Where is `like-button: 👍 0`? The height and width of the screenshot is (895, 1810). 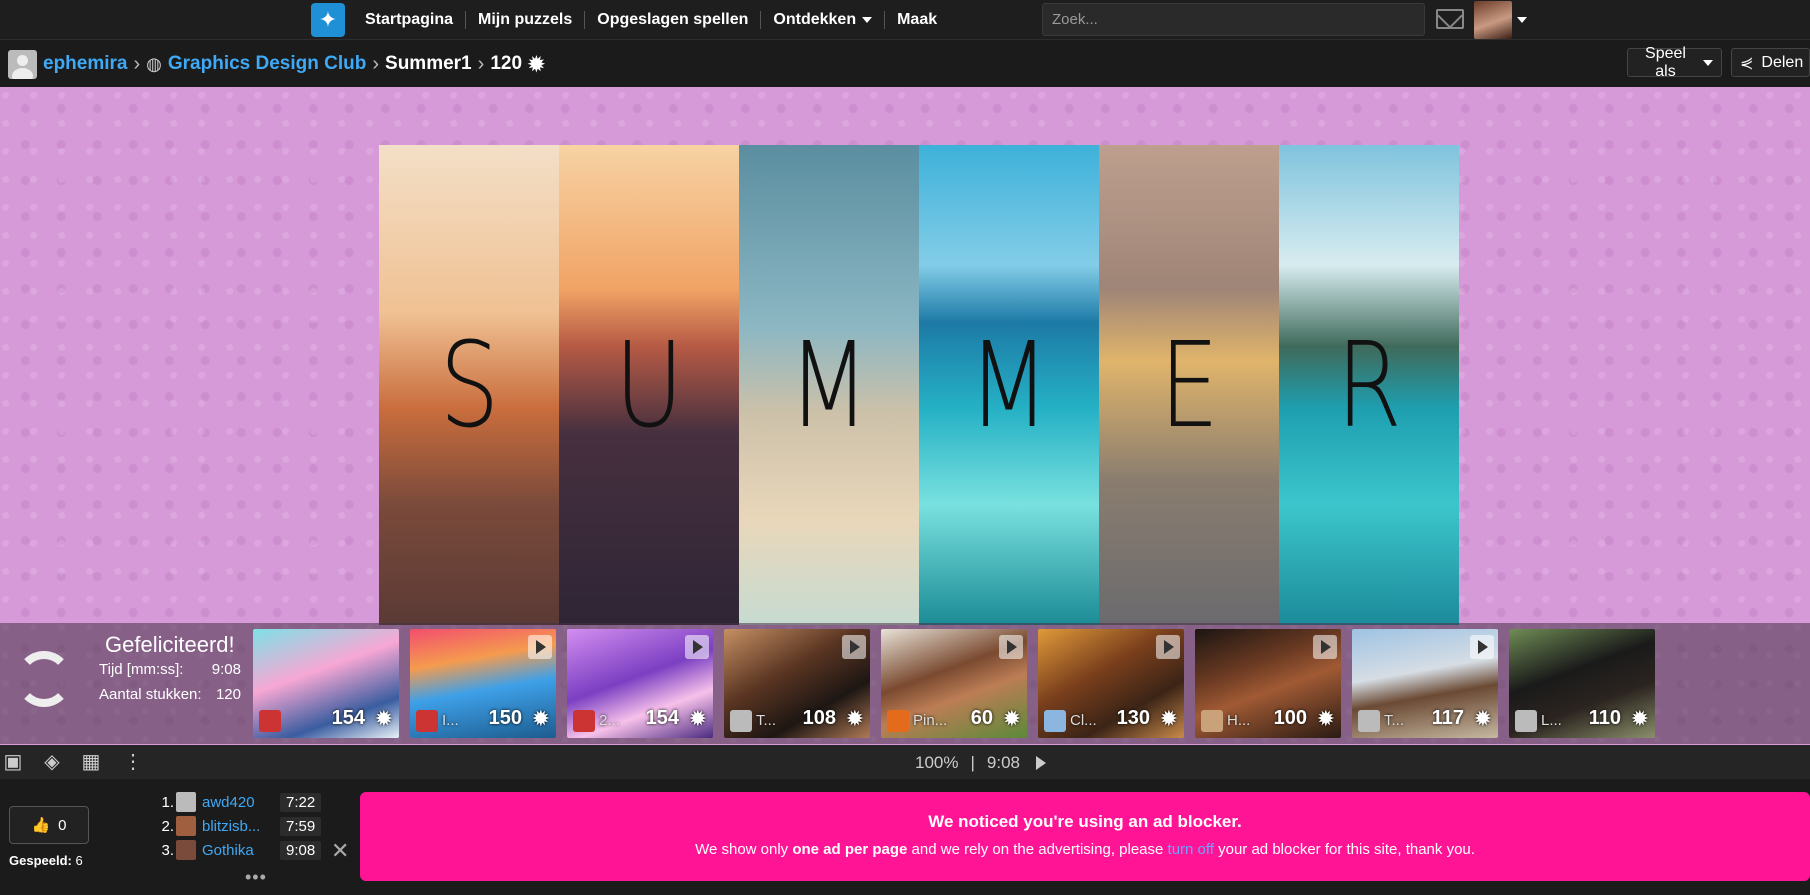
like-button: 👍 0 is located at coordinates (49, 825).